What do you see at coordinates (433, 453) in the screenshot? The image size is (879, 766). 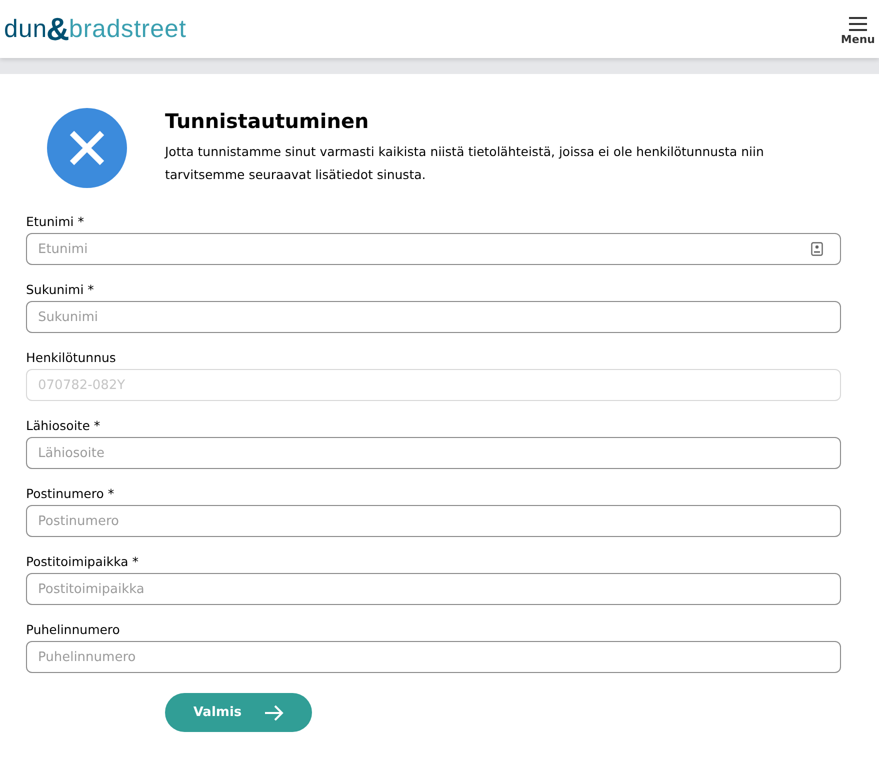 I see `input-field: Lähiosoite` at bounding box center [433, 453].